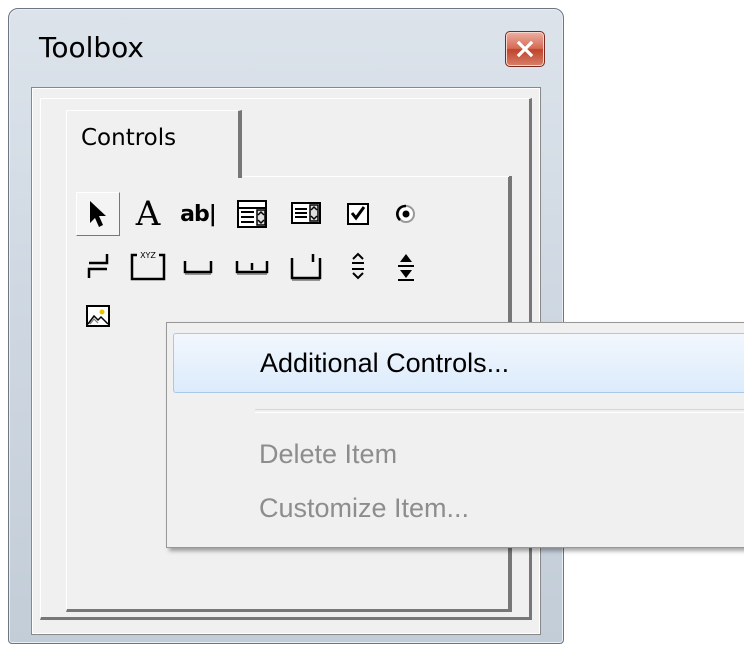 The image size is (744, 653). I want to click on checkbox-tool, so click(358, 214).